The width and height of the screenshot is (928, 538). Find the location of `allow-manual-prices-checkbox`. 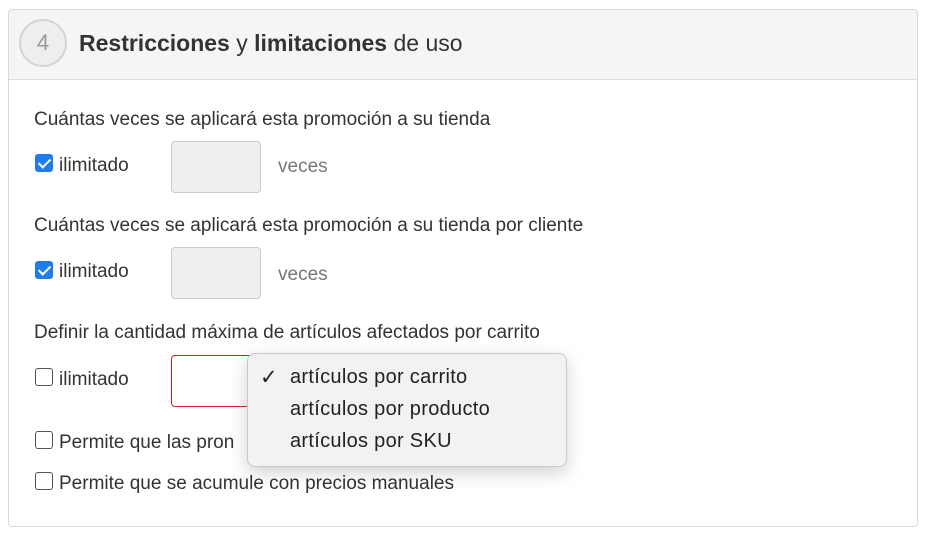

allow-manual-prices-checkbox is located at coordinates (44, 481).